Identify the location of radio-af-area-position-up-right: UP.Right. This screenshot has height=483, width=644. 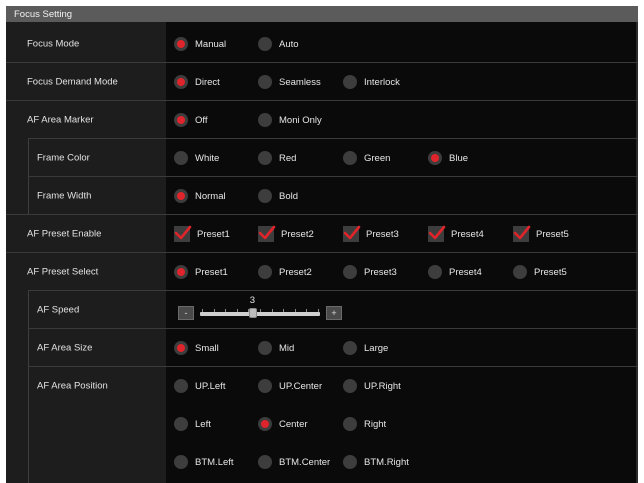
(372, 386).